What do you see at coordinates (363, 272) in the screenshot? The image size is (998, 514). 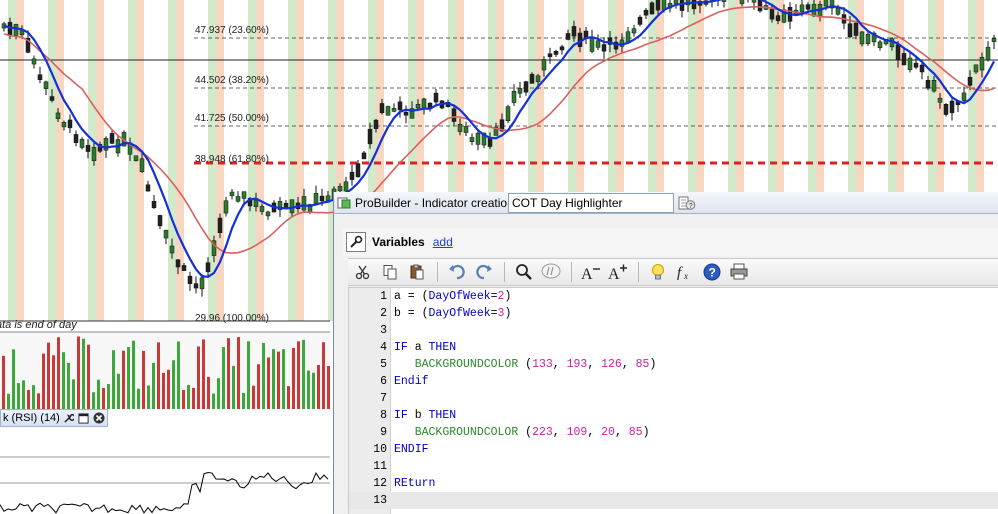 I see `cut-icon` at bounding box center [363, 272].